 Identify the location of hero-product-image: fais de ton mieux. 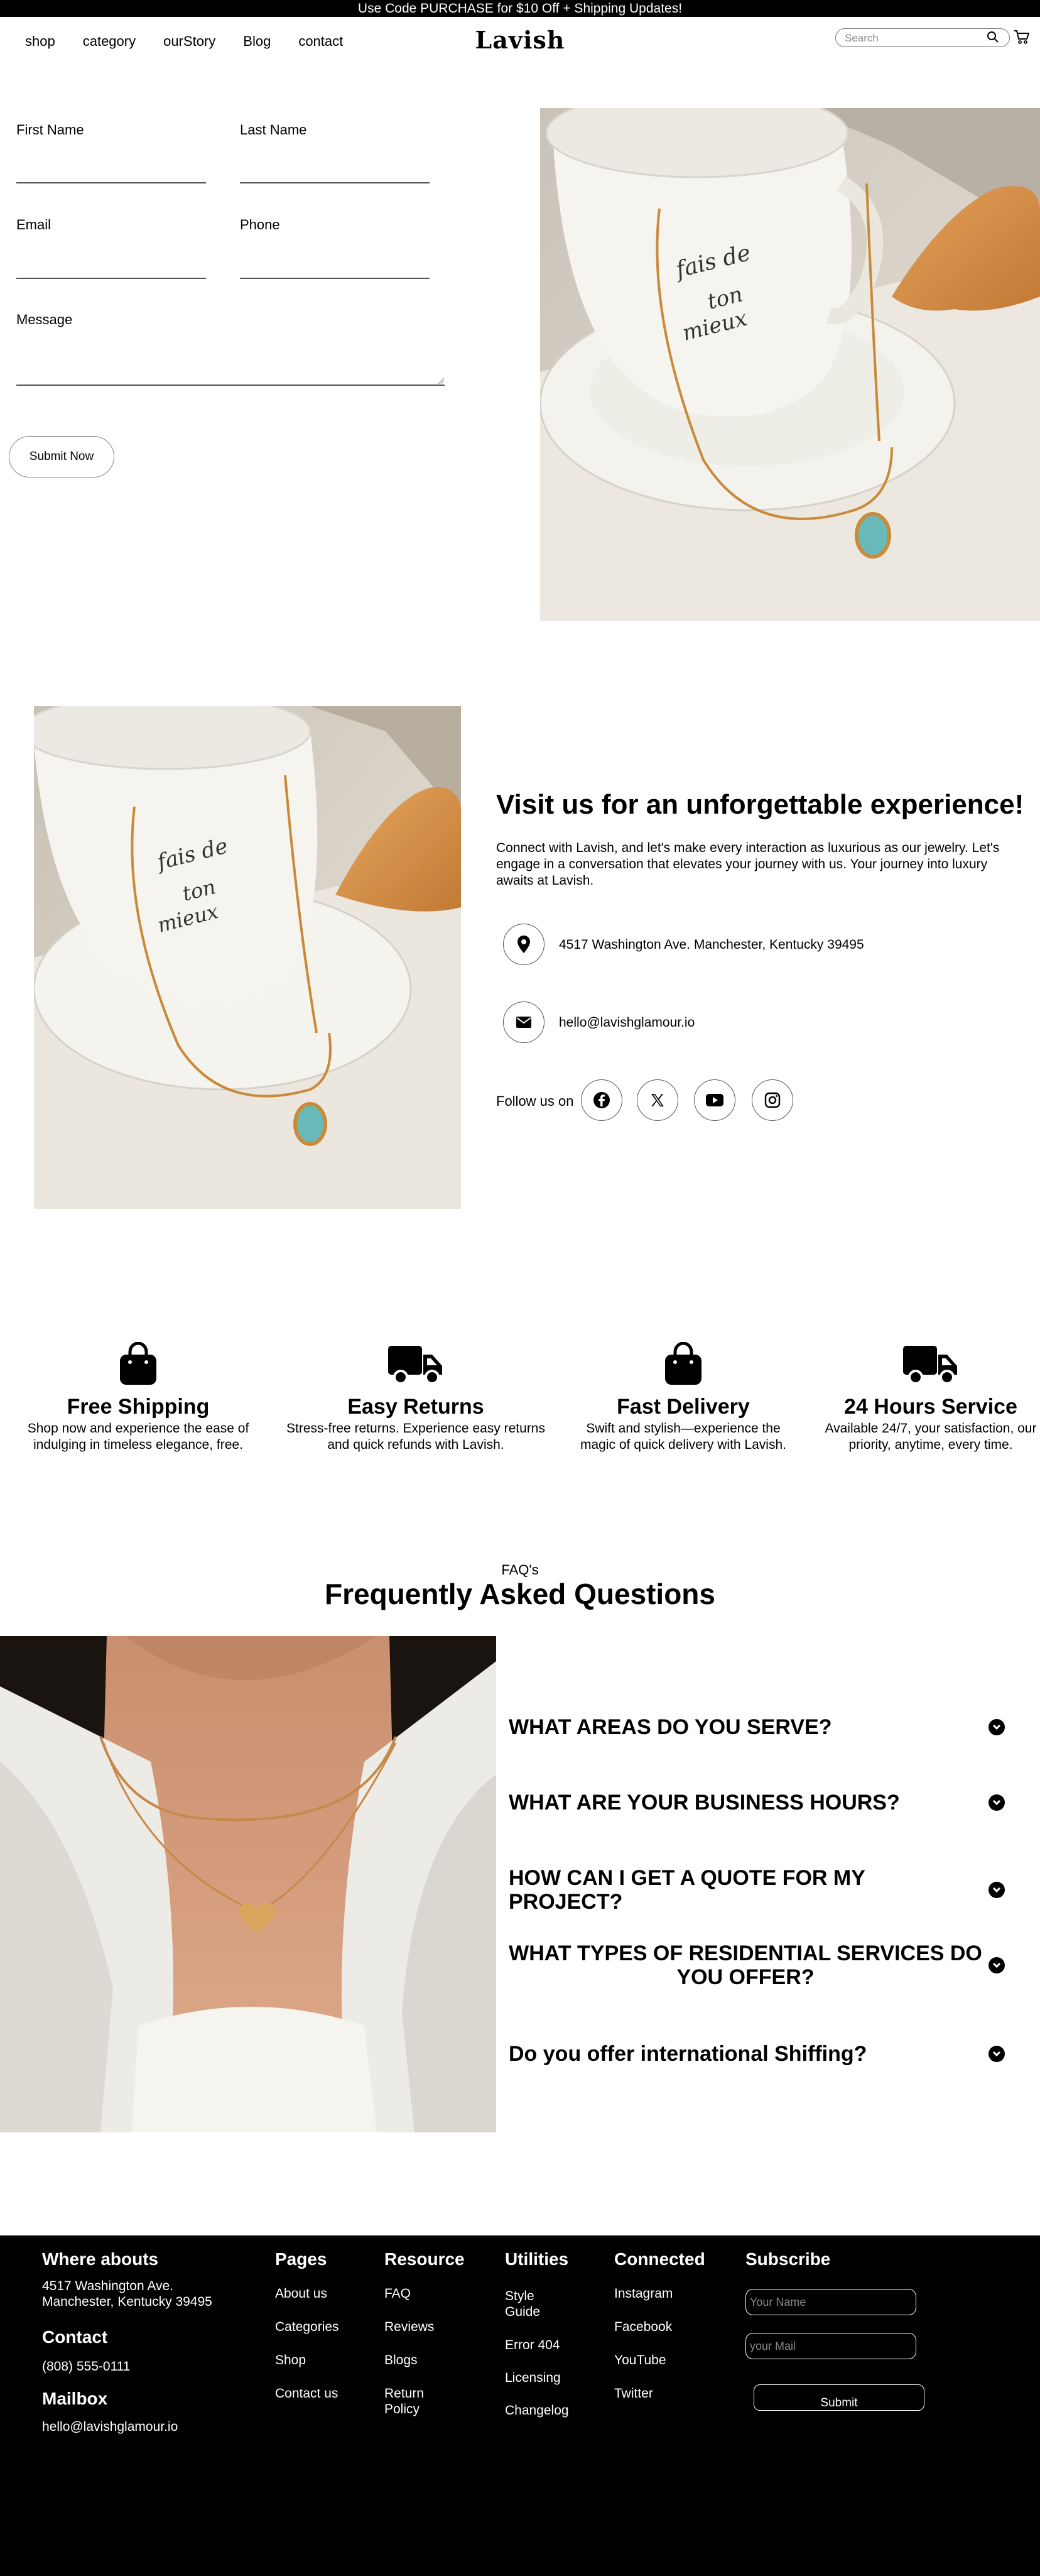
(790, 364).